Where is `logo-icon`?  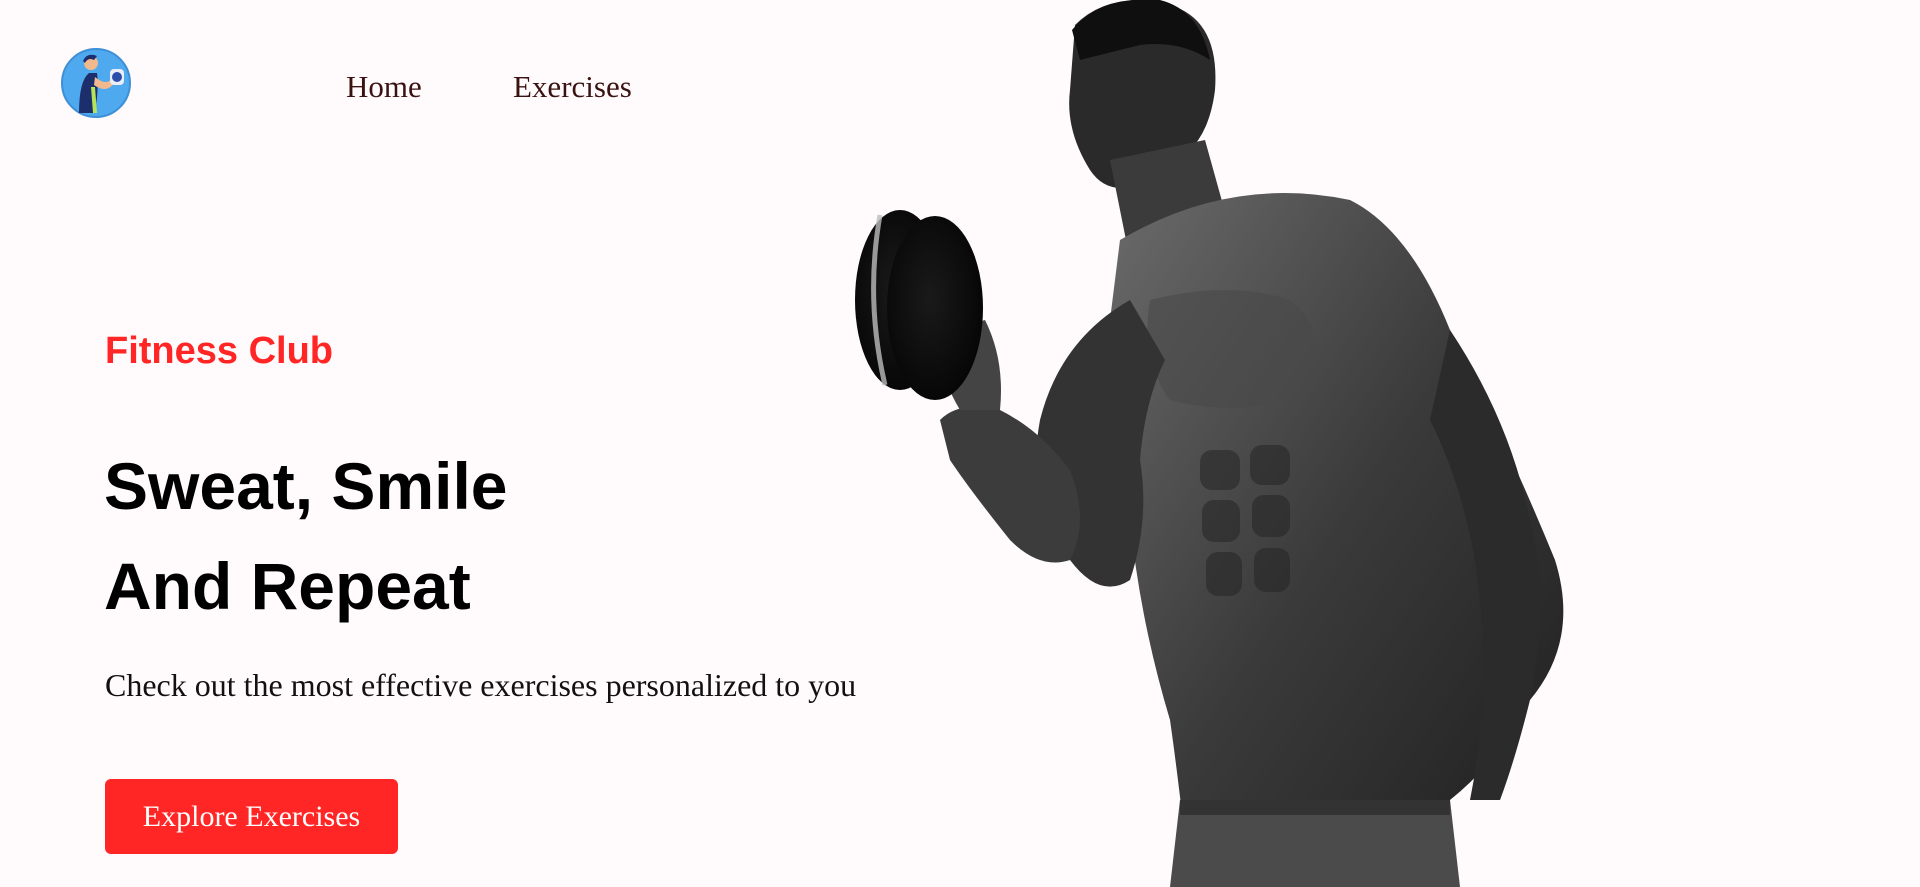
logo-icon is located at coordinates (96, 83).